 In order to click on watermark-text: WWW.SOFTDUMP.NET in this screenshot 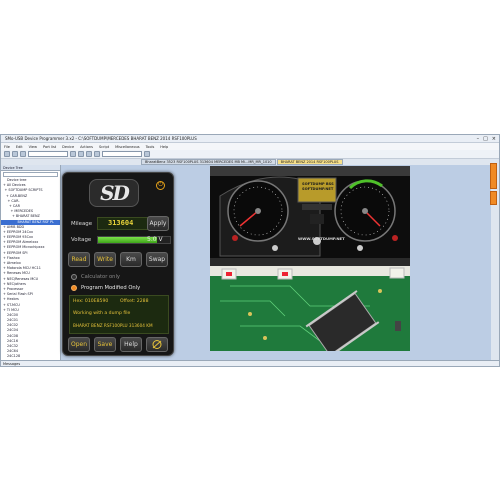, I will do `click(321, 238)`.